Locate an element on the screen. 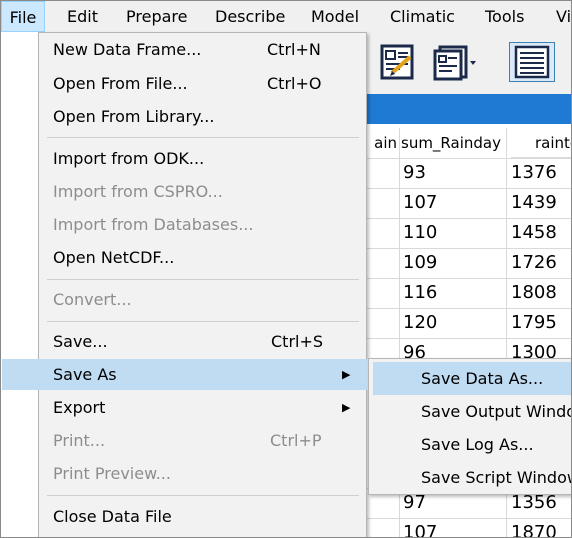 The height and width of the screenshot is (538, 572). menu-prepare: Prepare is located at coordinates (156, 16).